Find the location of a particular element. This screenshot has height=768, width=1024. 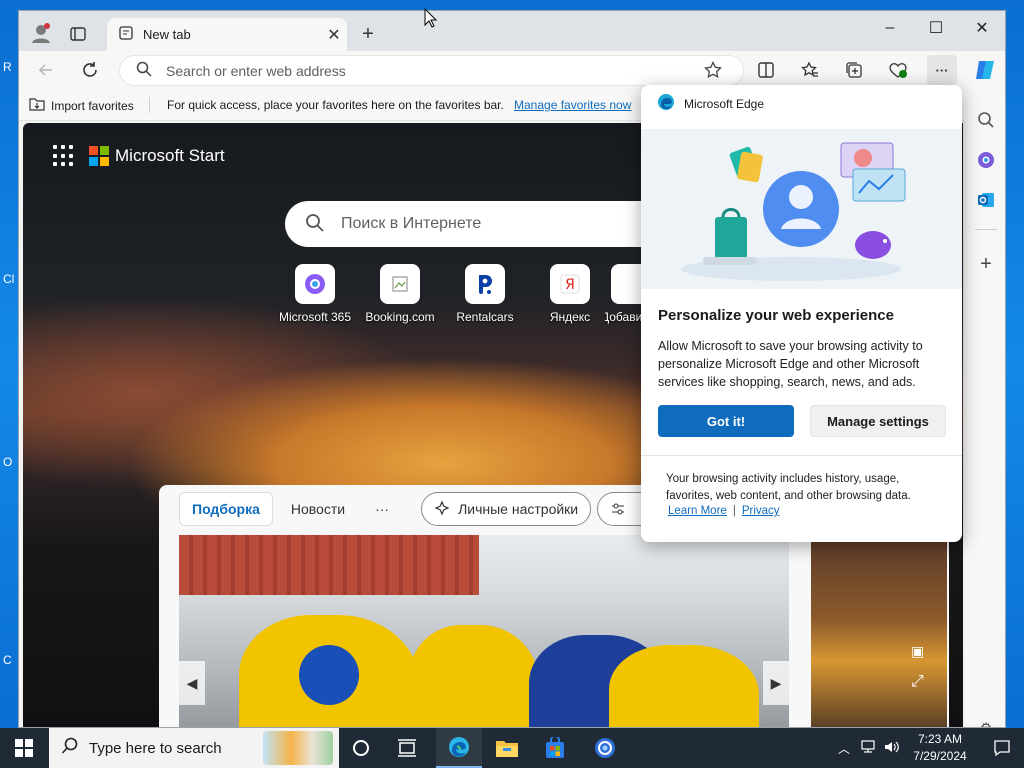

search-highlight-image is located at coordinates (298, 748).